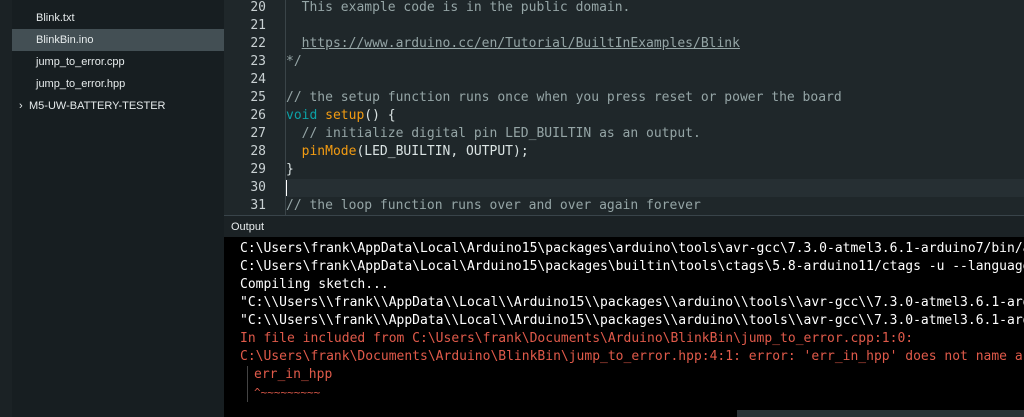 The height and width of the screenshot is (417, 1024). I want to click on line-number: 27, so click(258, 133).